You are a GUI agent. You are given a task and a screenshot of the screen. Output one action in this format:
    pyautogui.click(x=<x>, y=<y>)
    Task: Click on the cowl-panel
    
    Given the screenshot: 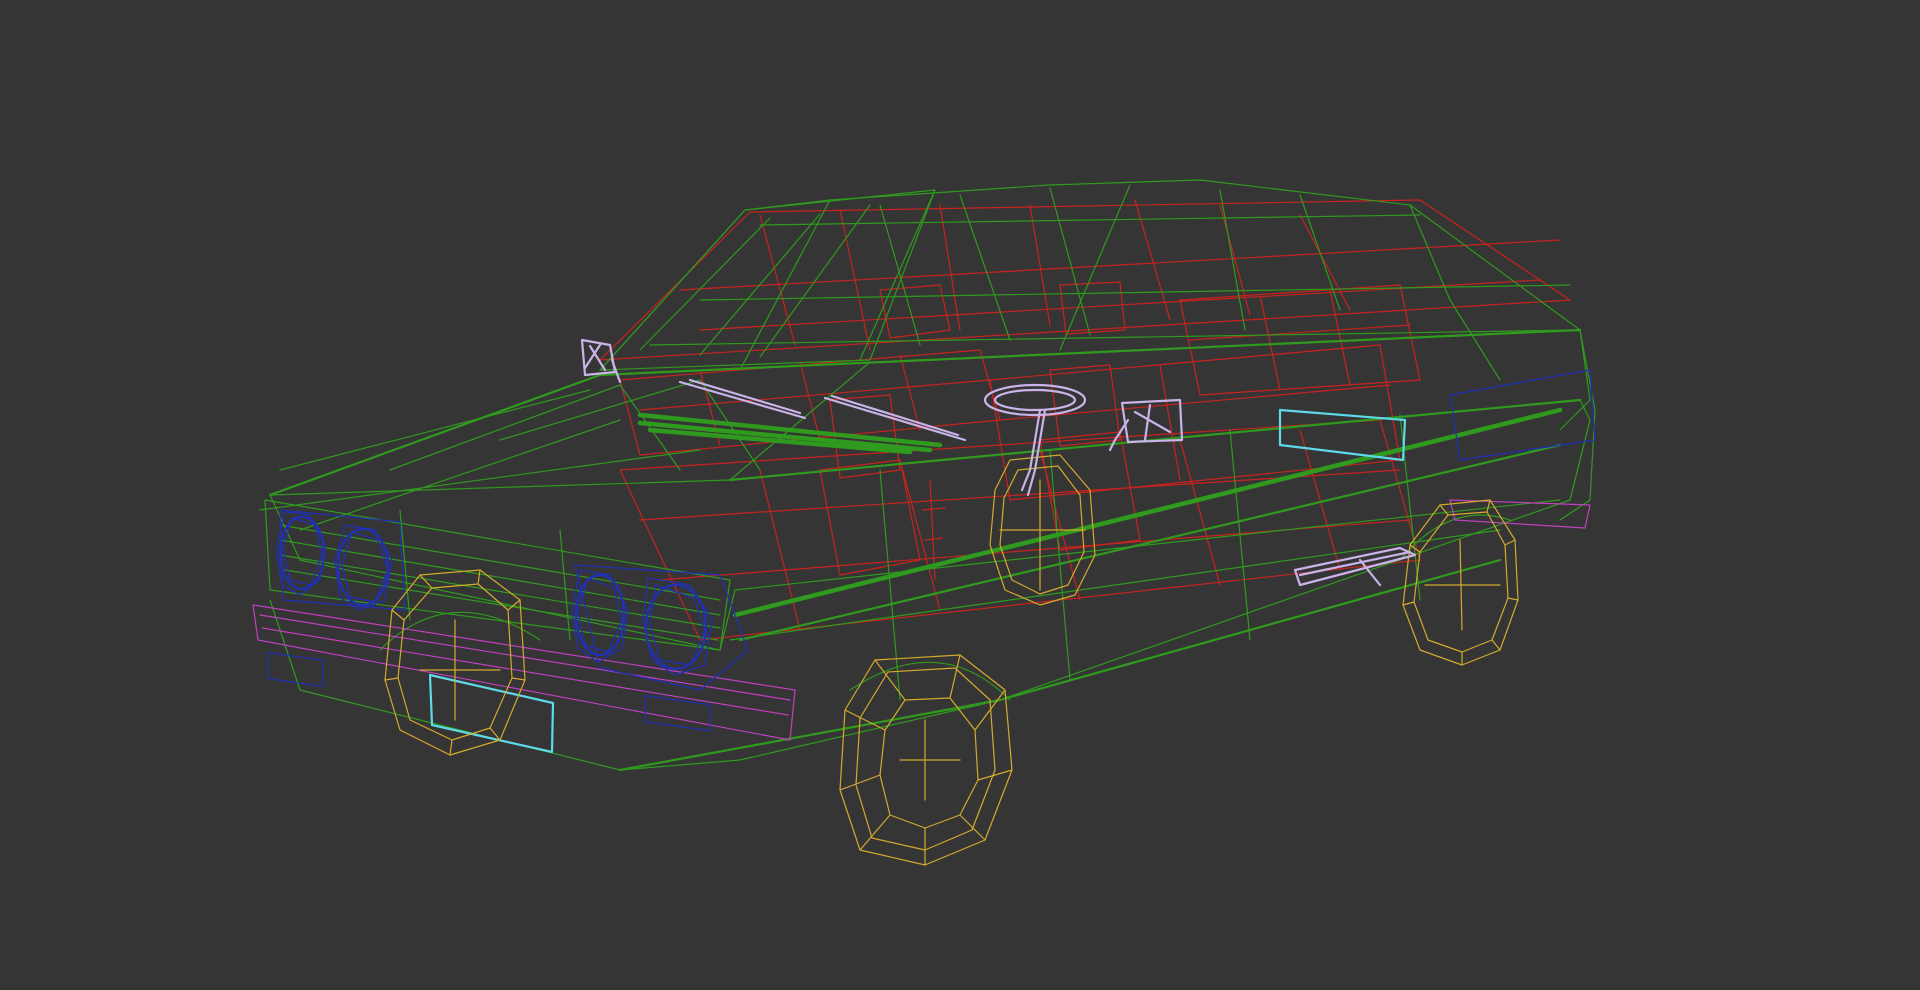 What is the action you would take?
    pyautogui.click(x=1100, y=512)
    